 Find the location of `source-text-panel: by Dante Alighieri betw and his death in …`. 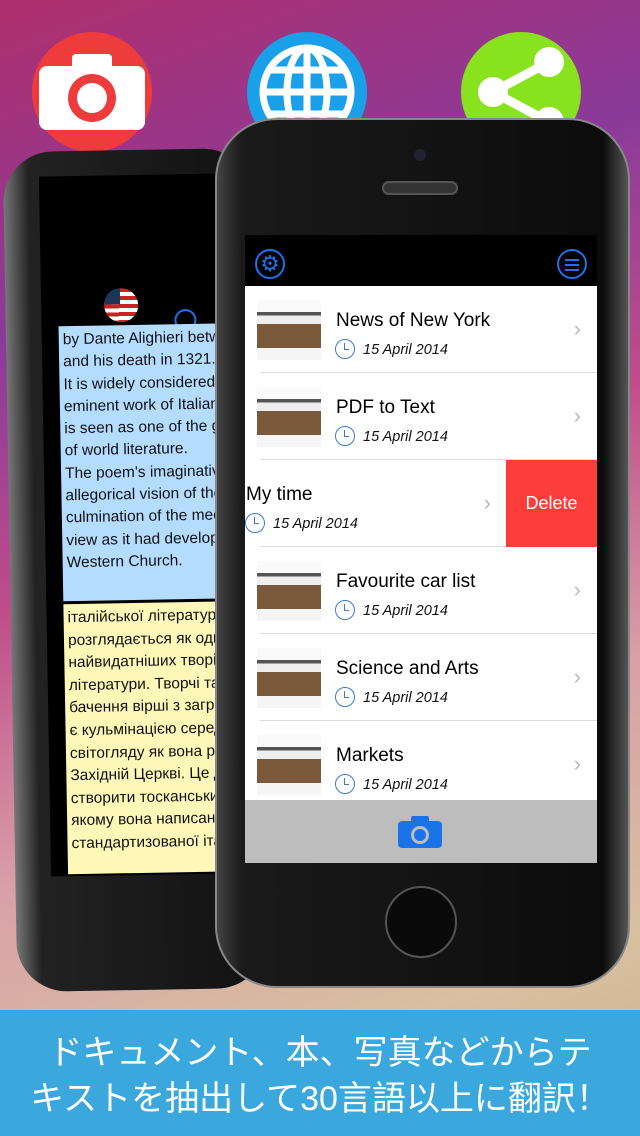

source-text-panel: by Dante Alighieri betw and his death in … is located at coordinates (145, 462).